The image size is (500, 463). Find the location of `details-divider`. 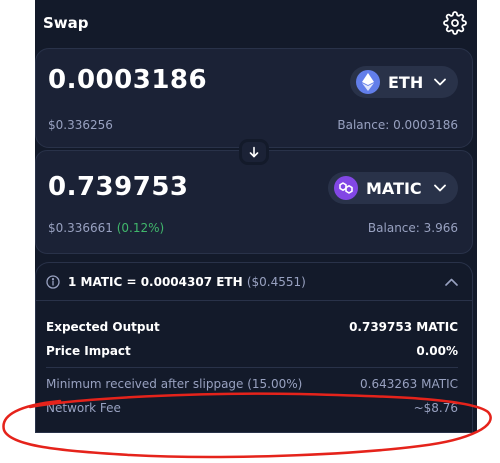

details-divider is located at coordinates (252, 367).